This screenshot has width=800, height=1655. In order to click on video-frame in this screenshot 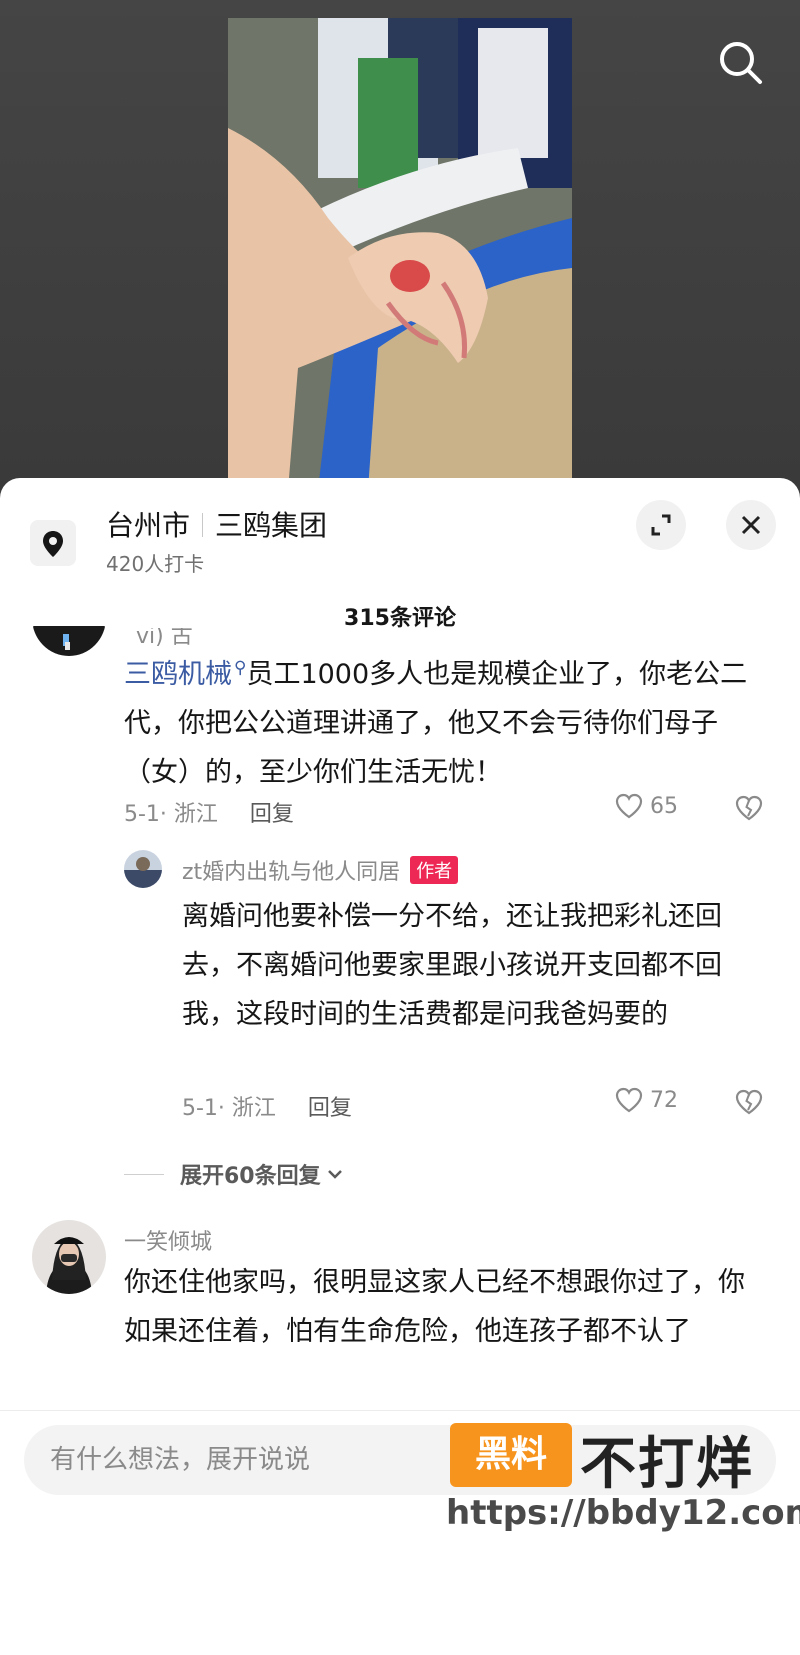, I will do `click(400, 254)`.